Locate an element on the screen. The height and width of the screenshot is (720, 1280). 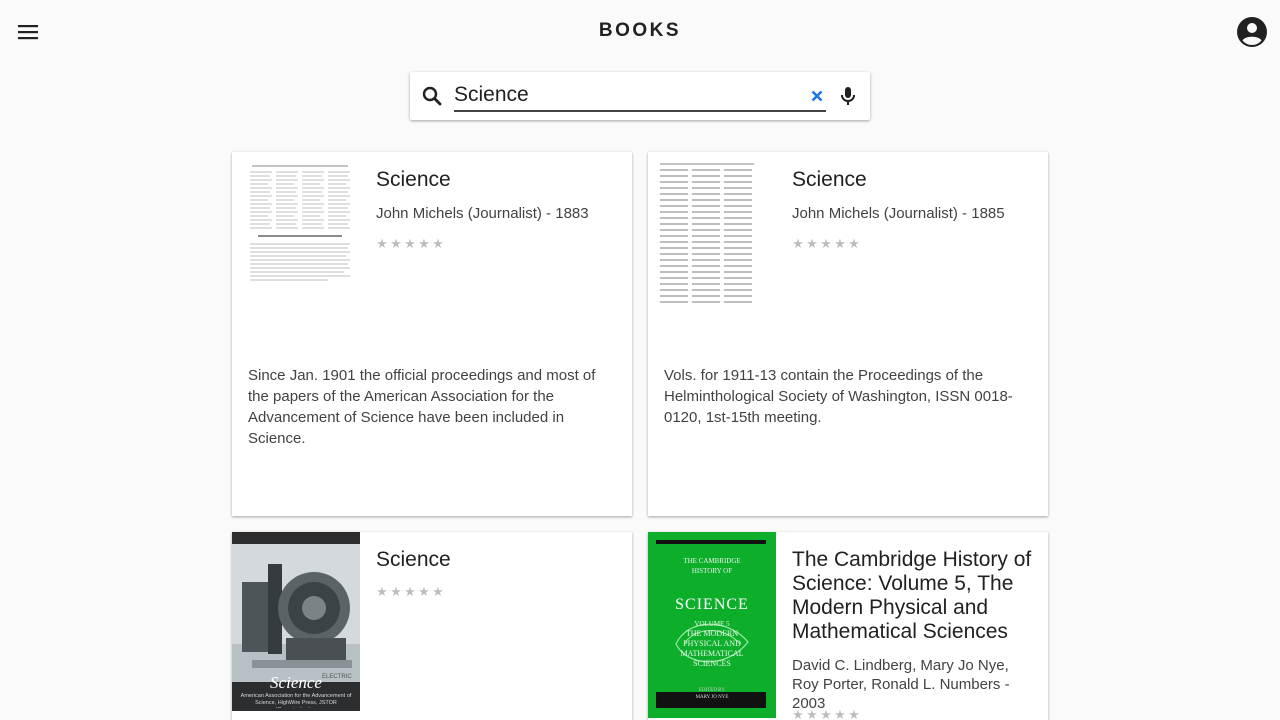
account-button is located at coordinates (1252, 32).